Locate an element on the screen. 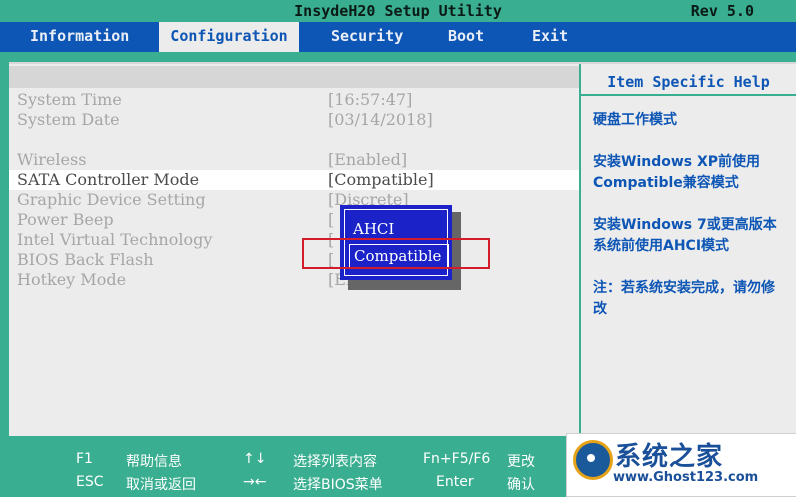  tab-configuration: Configuration is located at coordinates (229, 37).